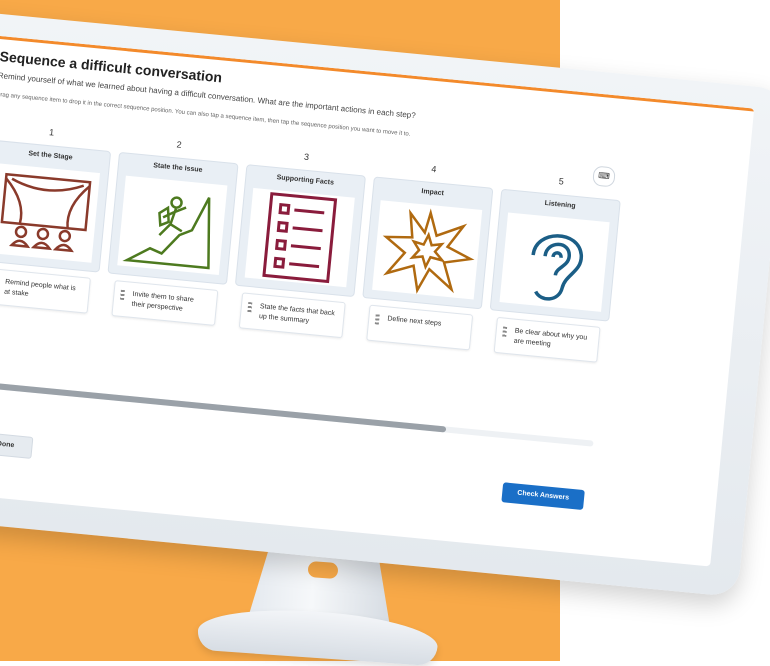 The image size is (770, 666). What do you see at coordinates (433, 169) in the screenshot?
I see `step-number: 4` at bounding box center [433, 169].